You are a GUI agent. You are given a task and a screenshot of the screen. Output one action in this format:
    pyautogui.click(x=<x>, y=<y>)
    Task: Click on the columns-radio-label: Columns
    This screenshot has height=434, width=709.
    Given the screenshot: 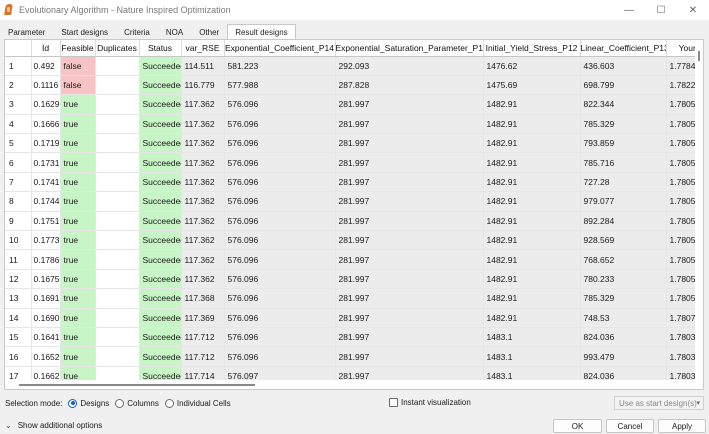 What is the action you would take?
    pyautogui.click(x=143, y=403)
    